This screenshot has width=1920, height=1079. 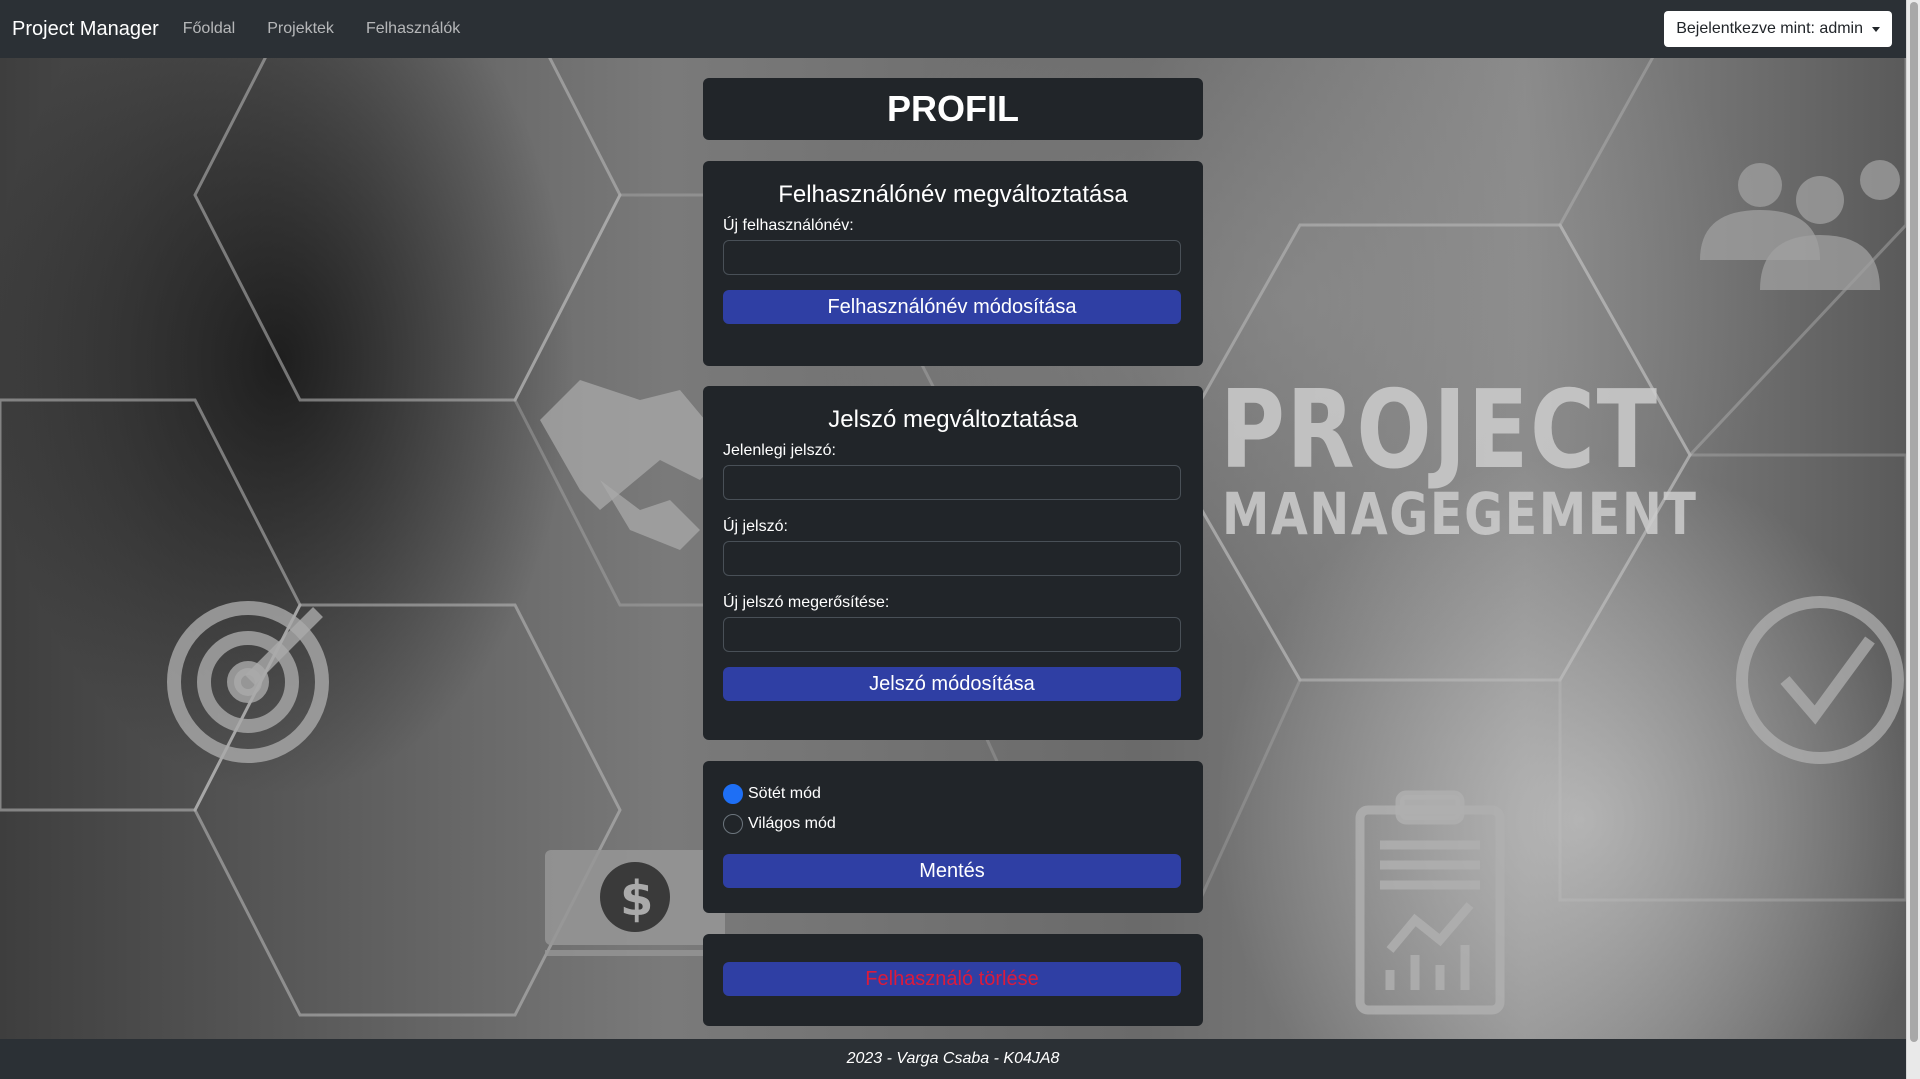 What do you see at coordinates (952, 634) in the screenshot?
I see `confirm-password-input` at bounding box center [952, 634].